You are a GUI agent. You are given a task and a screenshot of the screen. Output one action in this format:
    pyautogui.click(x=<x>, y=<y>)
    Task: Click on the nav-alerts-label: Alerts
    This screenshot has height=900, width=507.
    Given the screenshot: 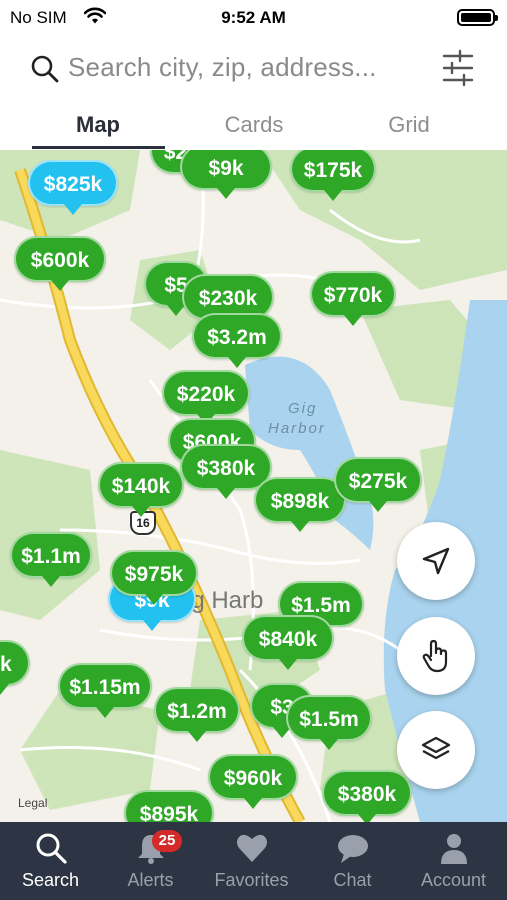 What is the action you would take?
    pyautogui.click(x=150, y=880)
    